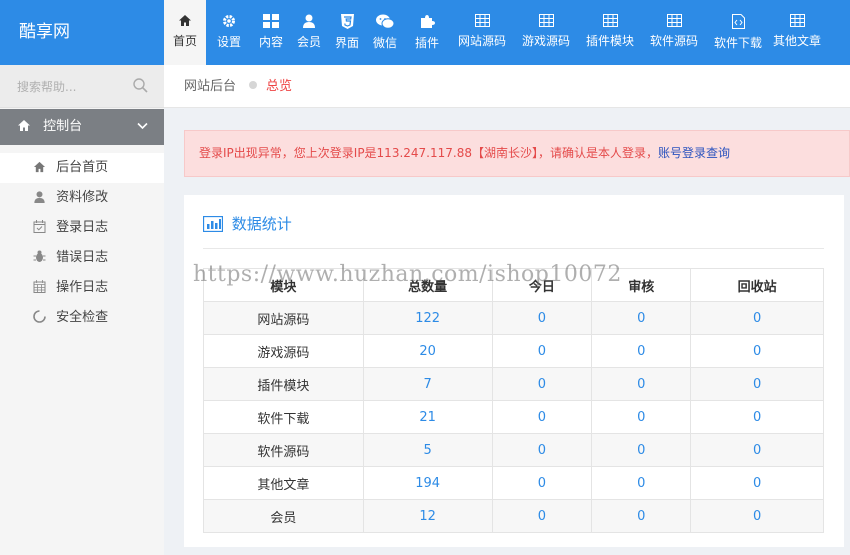  Describe the element at coordinates (757, 285) in the screenshot. I see `column-header: 回收站` at that location.